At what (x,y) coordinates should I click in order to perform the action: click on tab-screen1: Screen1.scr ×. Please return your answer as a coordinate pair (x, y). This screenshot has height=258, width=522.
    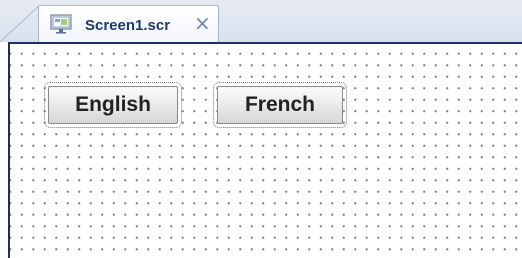
    Looking at the image, I should click on (128, 23).